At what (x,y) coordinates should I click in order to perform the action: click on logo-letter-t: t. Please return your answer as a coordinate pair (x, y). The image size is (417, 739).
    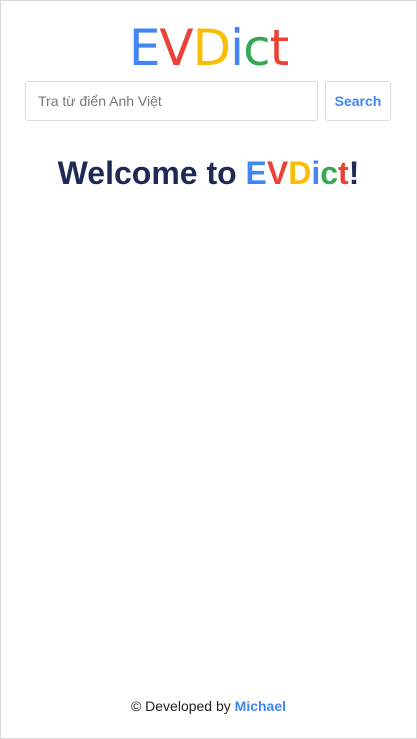
    Looking at the image, I should click on (279, 48).